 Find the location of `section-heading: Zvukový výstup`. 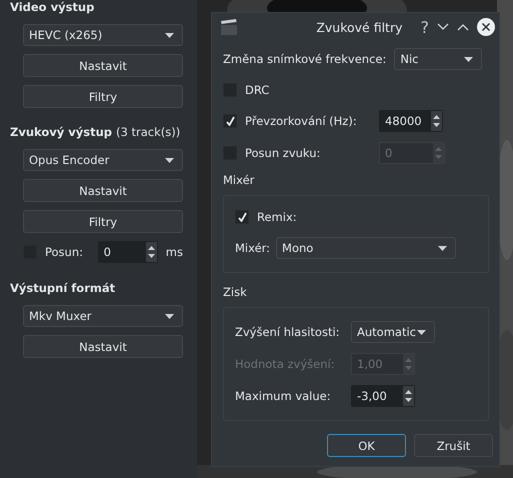

section-heading: Zvukový výstup is located at coordinates (61, 132).